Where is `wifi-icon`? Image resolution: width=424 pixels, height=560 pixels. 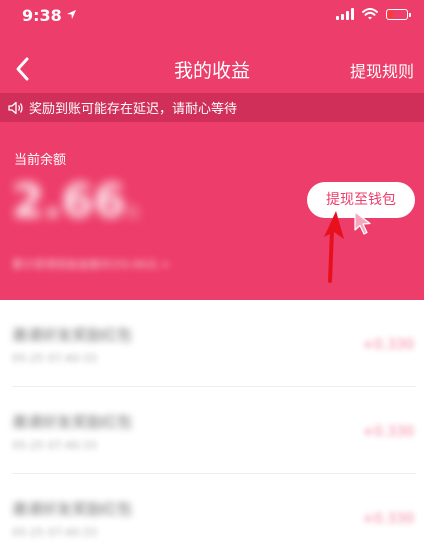
wifi-icon is located at coordinates (370, 14).